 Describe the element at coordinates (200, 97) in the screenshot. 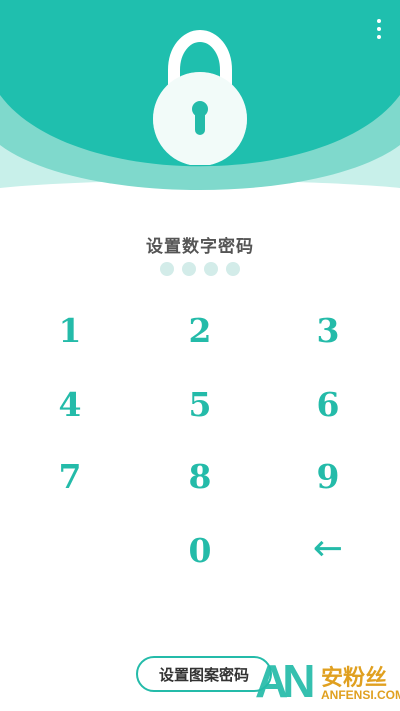

I see `padlock-icon` at that location.